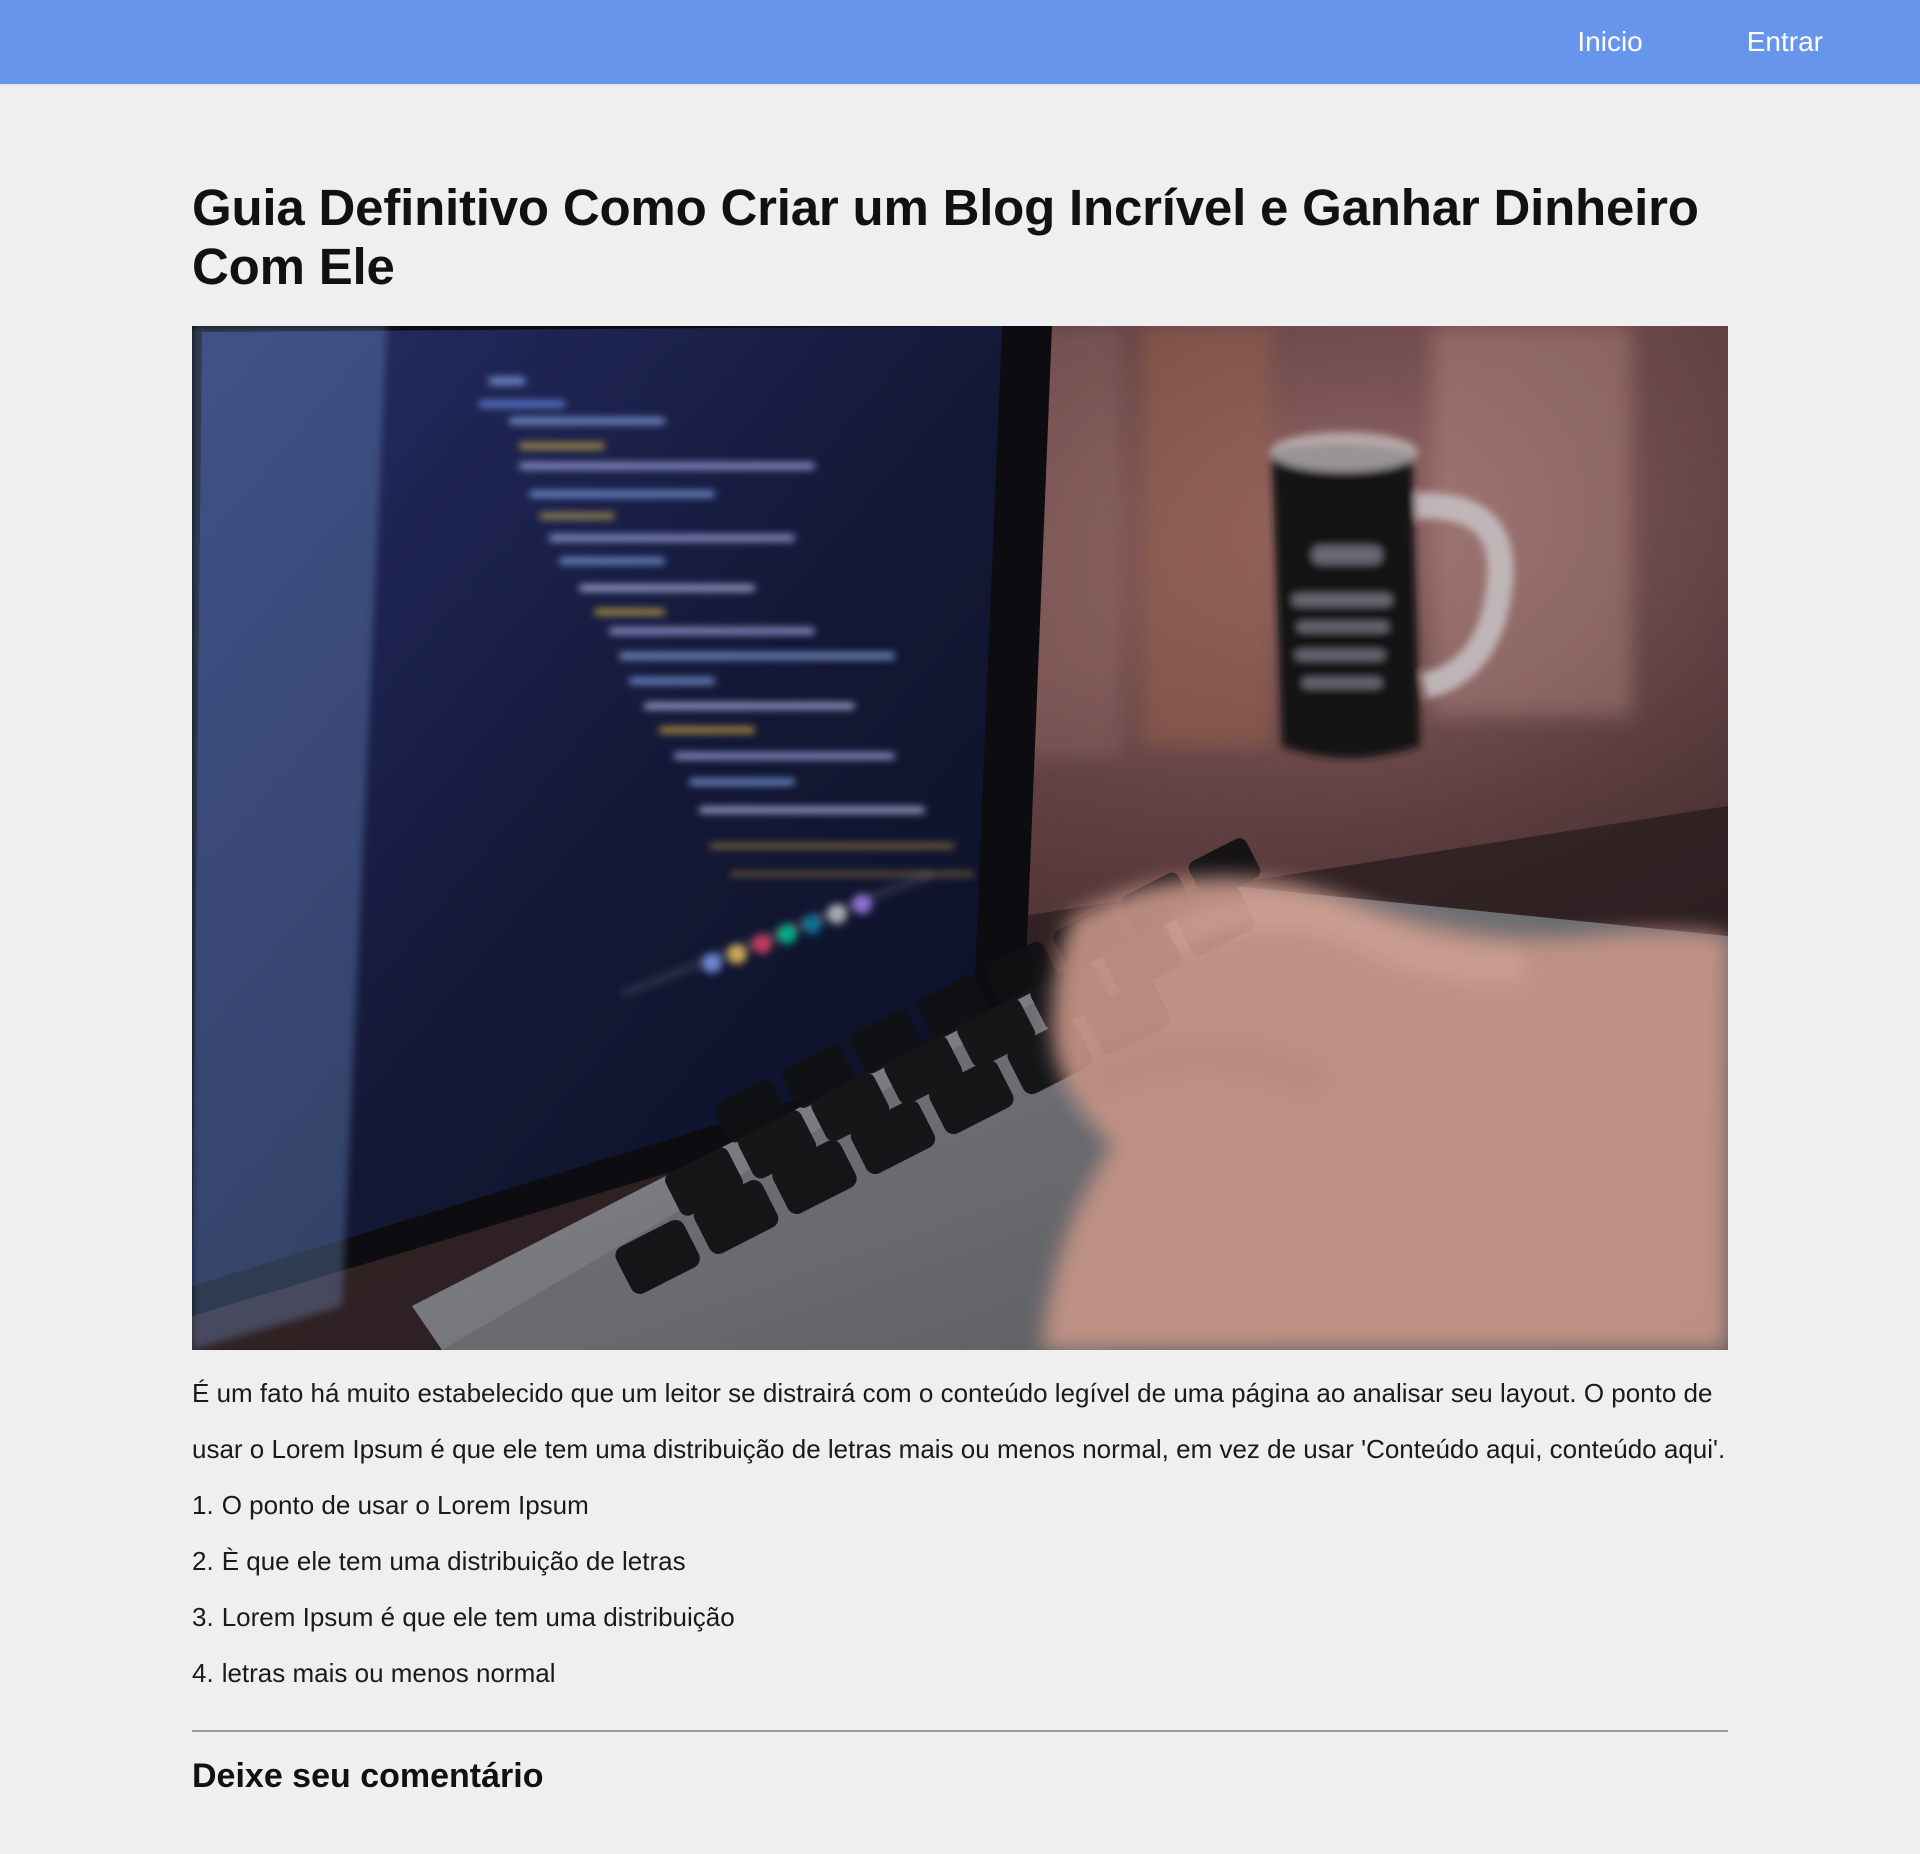 This screenshot has height=1854, width=1920. What do you see at coordinates (960, 1505) in the screenshot?
I see `list-item: 1. O ponto de usar o Lorem Ipsum` at bounding box center [960, 1505].